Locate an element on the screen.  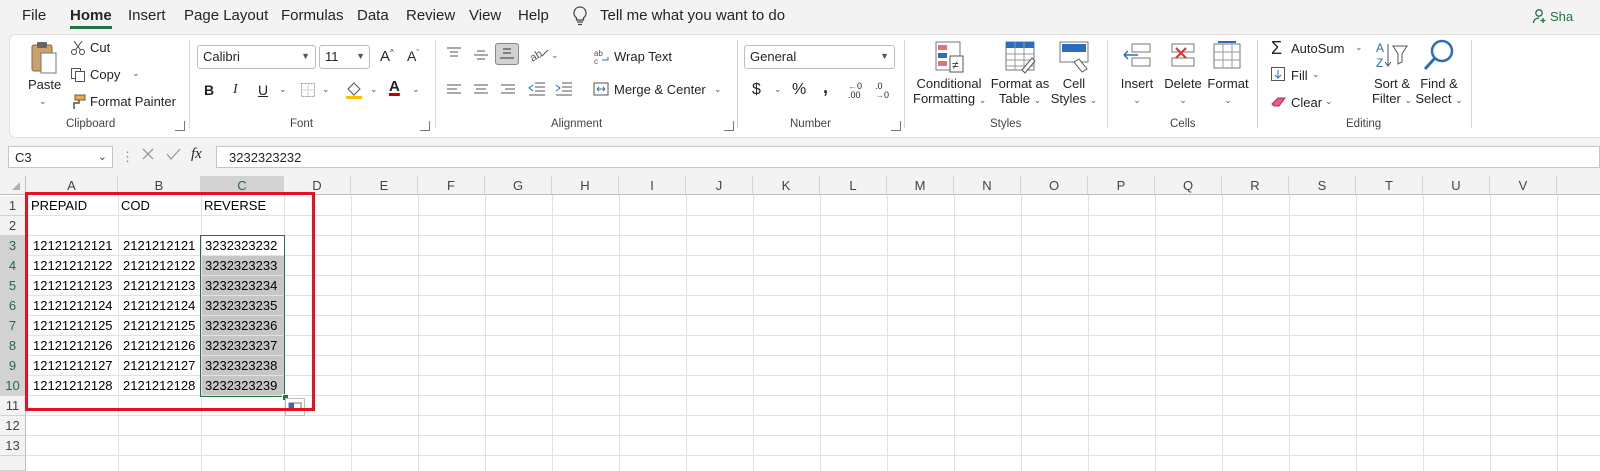
column-header-s: S is located at coordinates (1322, 185).